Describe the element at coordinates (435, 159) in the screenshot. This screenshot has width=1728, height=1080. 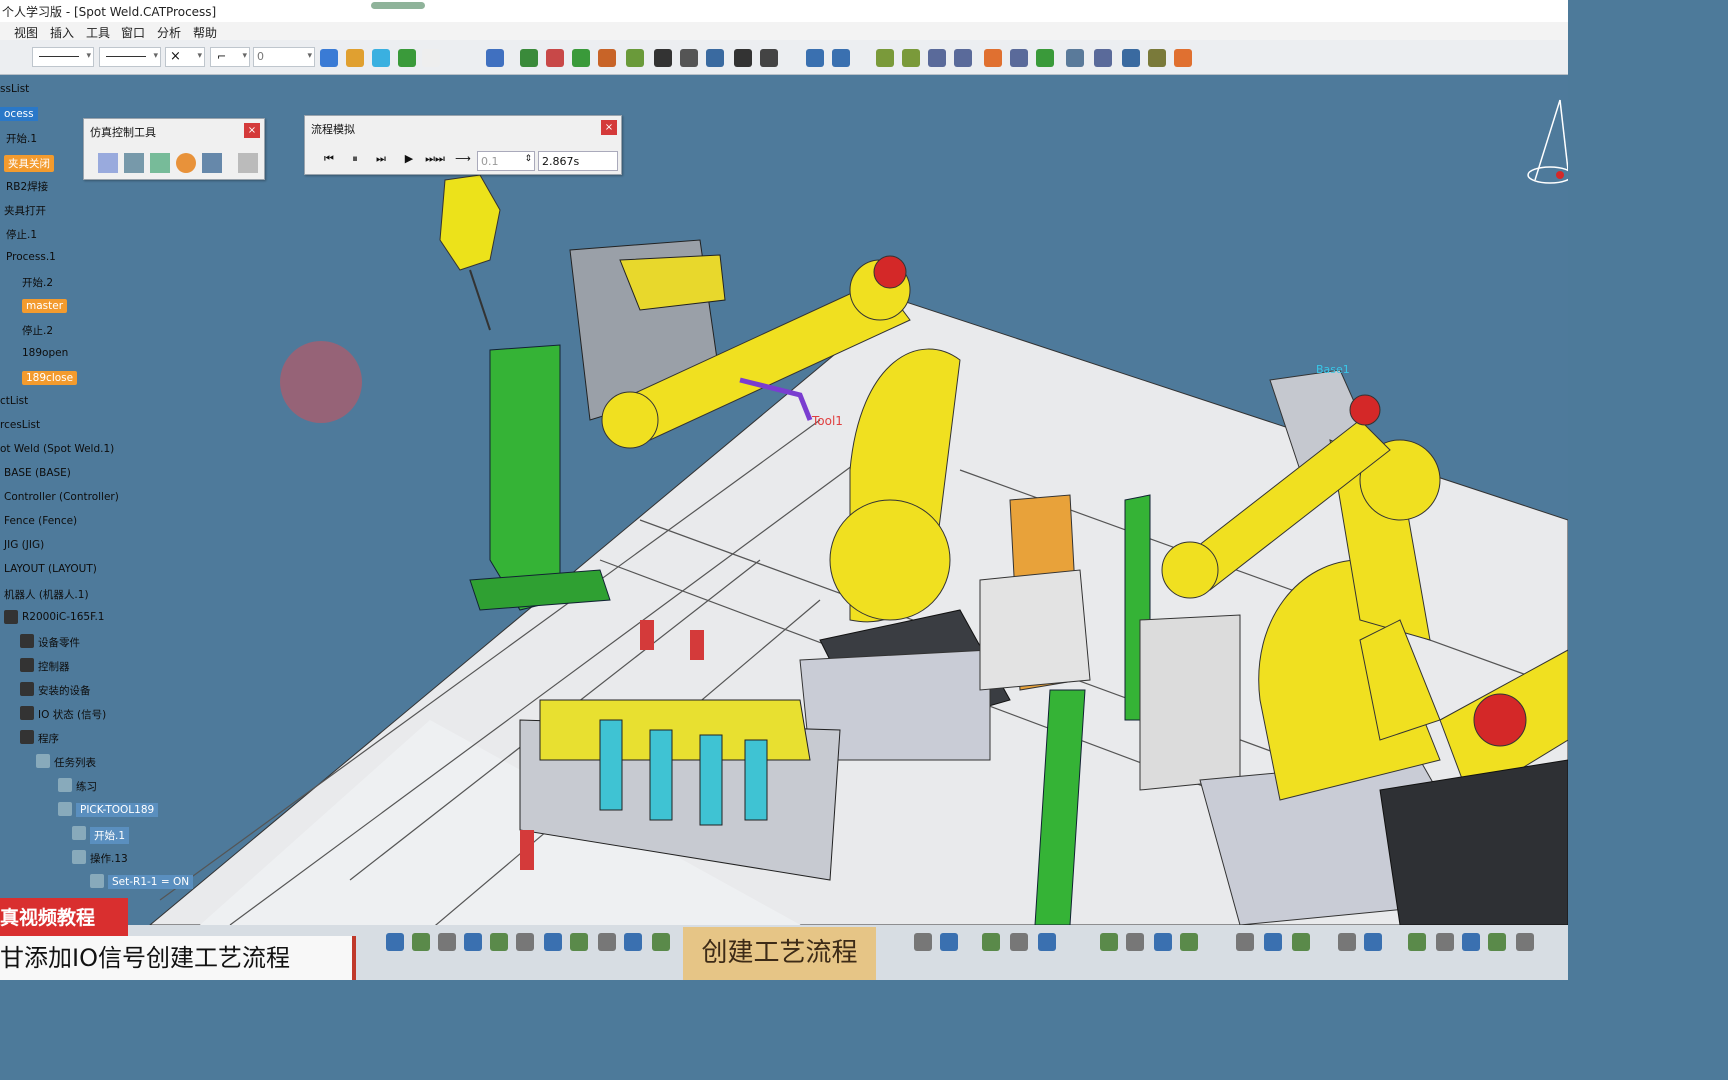
I see `fast-forward-button: ⏭⏭` at that location.